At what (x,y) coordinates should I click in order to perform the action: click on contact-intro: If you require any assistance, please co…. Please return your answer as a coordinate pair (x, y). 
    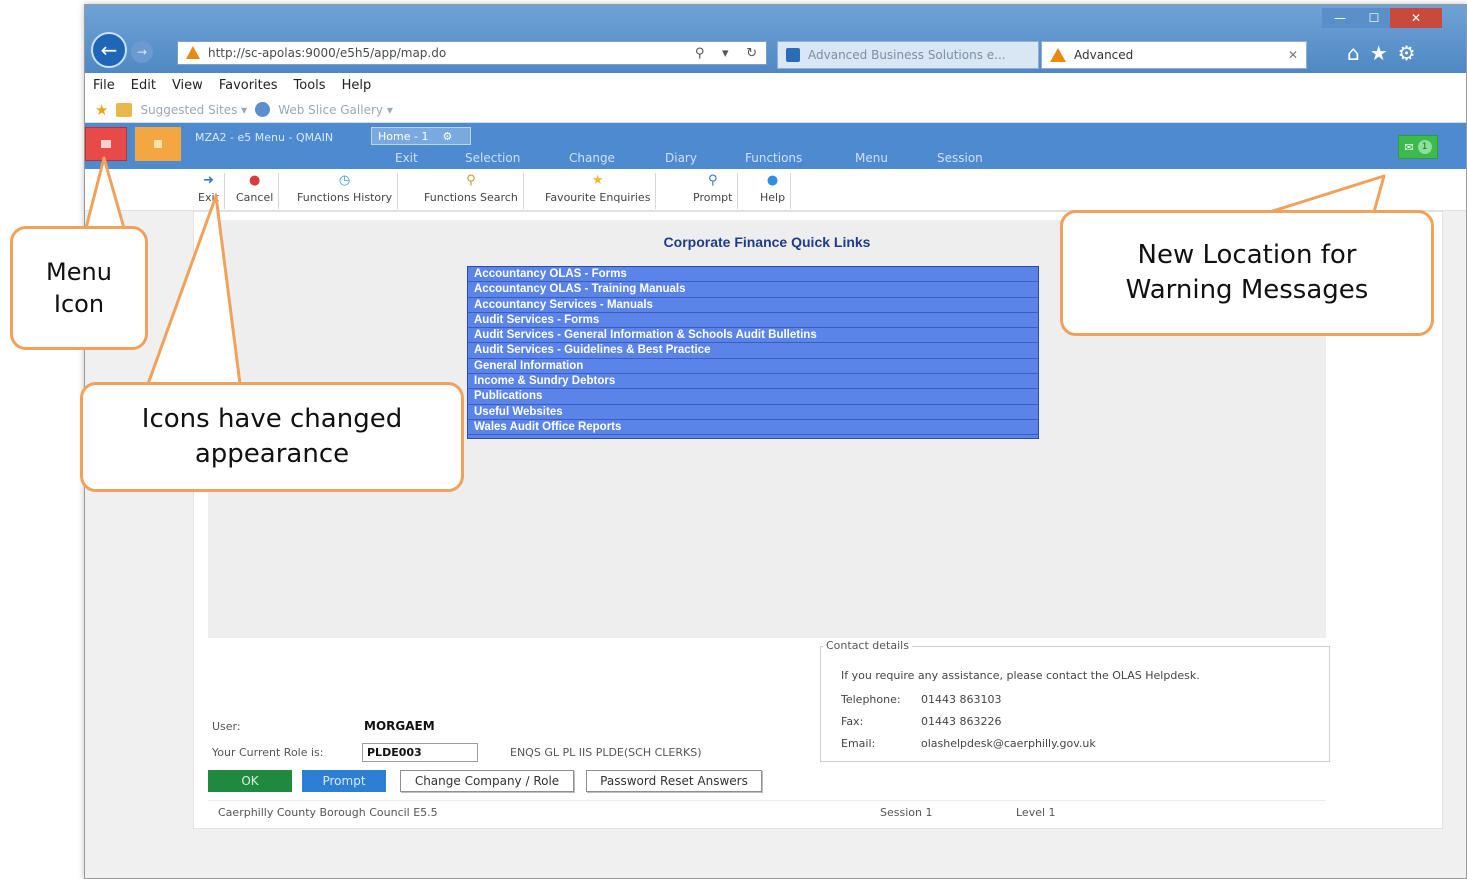
    Looking at the image, I should click on (1020, 675).